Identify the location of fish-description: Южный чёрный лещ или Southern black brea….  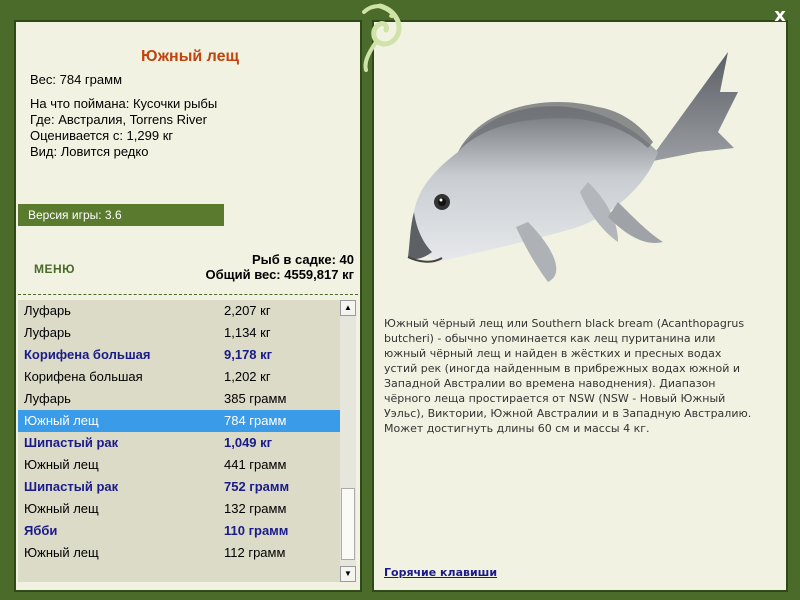
(568, 376).